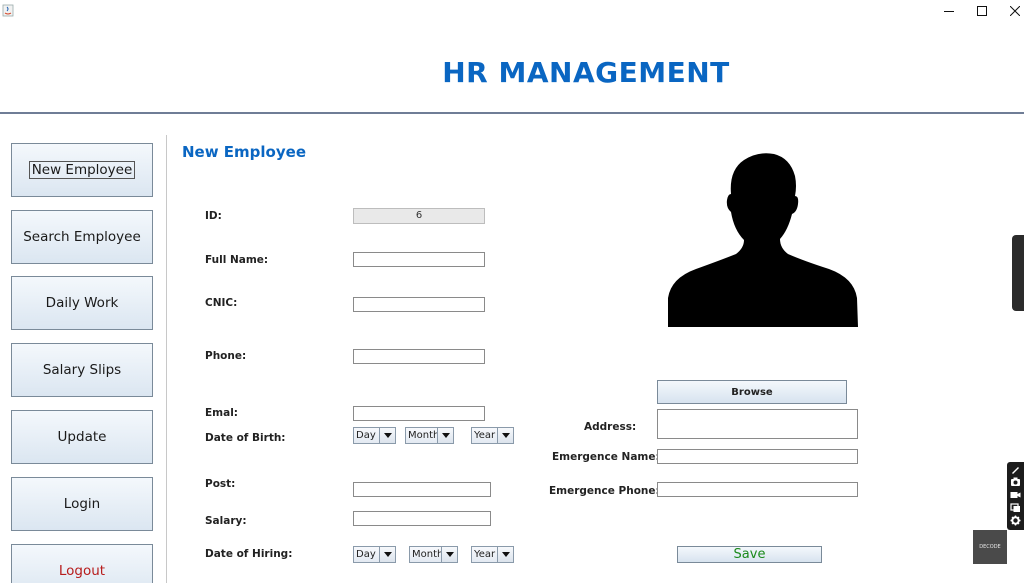 This screenshot has height=583, width=1024. I want to click on login-label: Login, so click(82, 504).